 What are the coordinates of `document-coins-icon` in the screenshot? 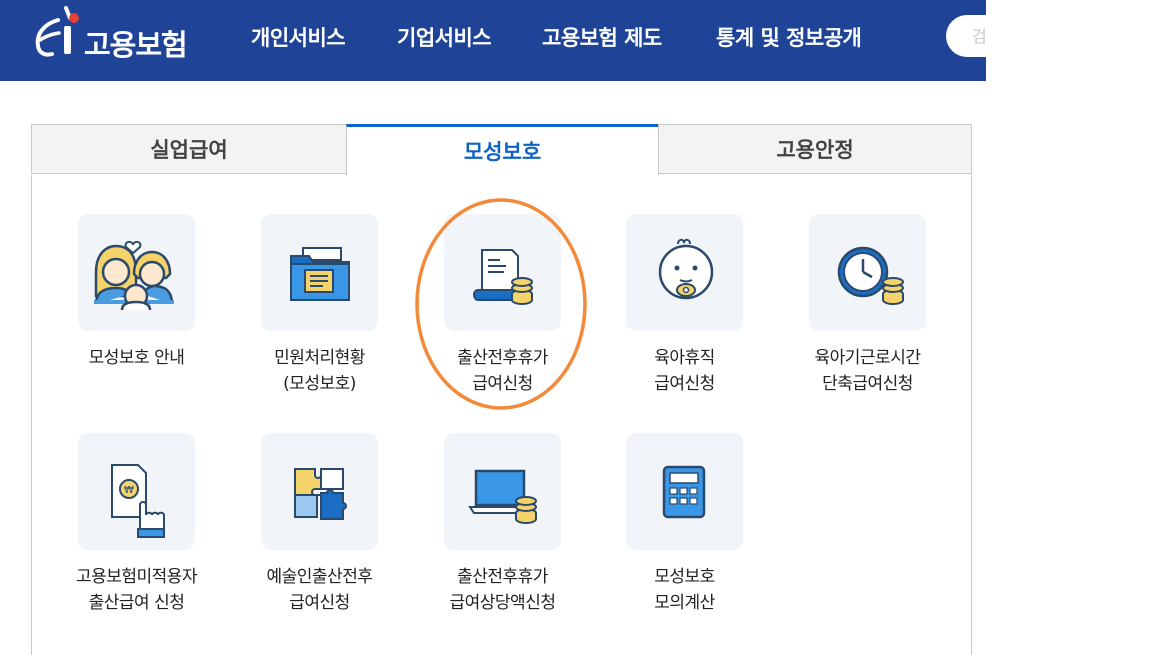 It's located at (502, 277).